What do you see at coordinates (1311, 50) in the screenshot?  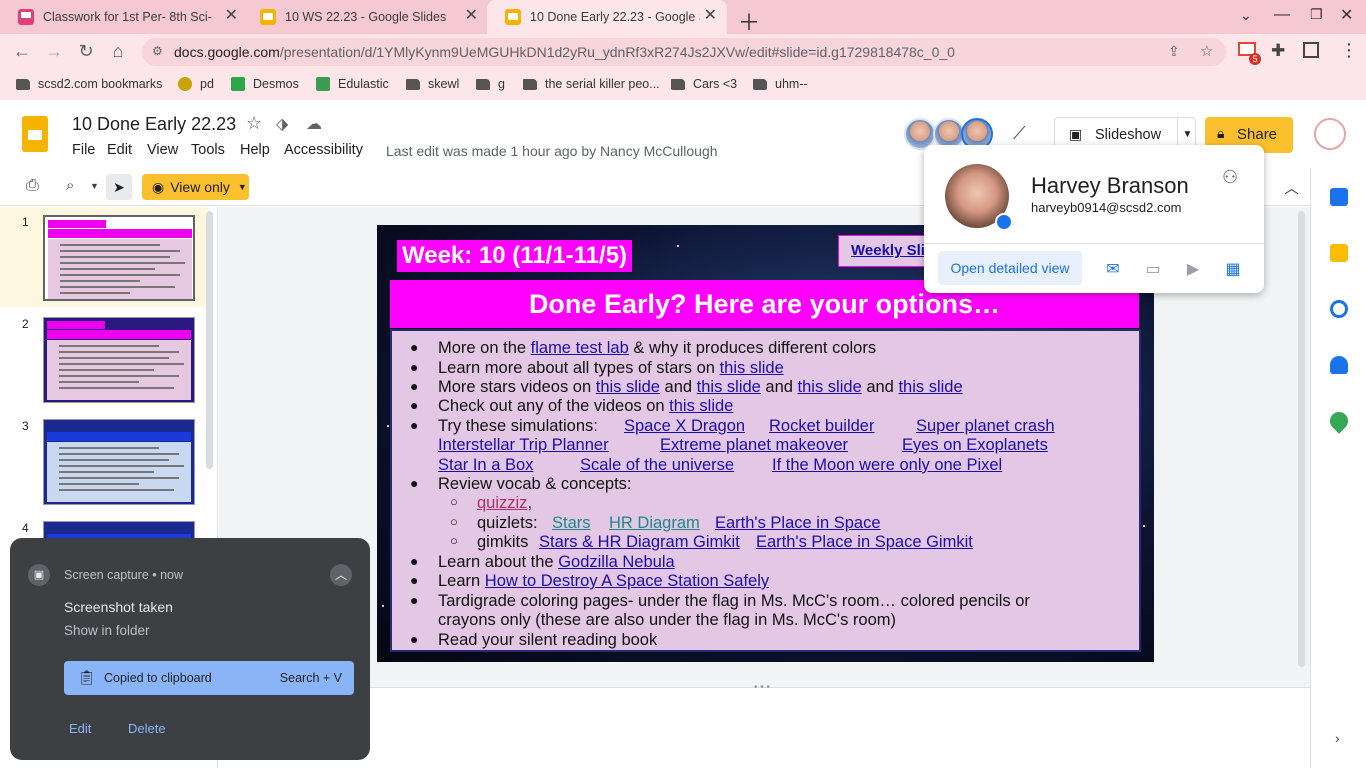 I see `side-panel-icon` at bounding box center [1311, 50].